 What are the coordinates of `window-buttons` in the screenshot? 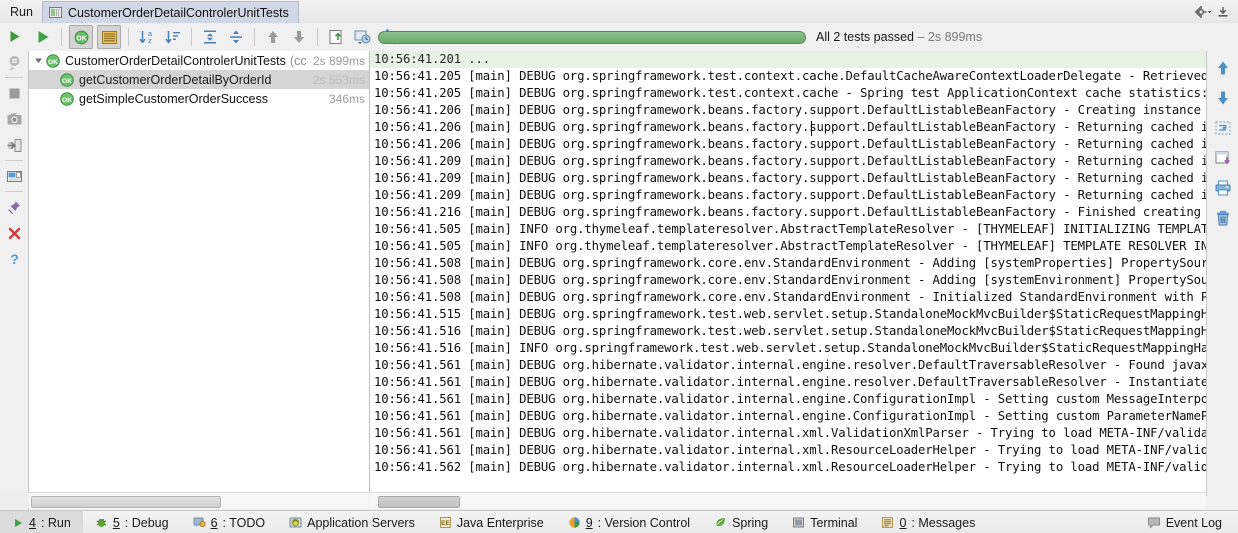 It's located at (1216, 12).